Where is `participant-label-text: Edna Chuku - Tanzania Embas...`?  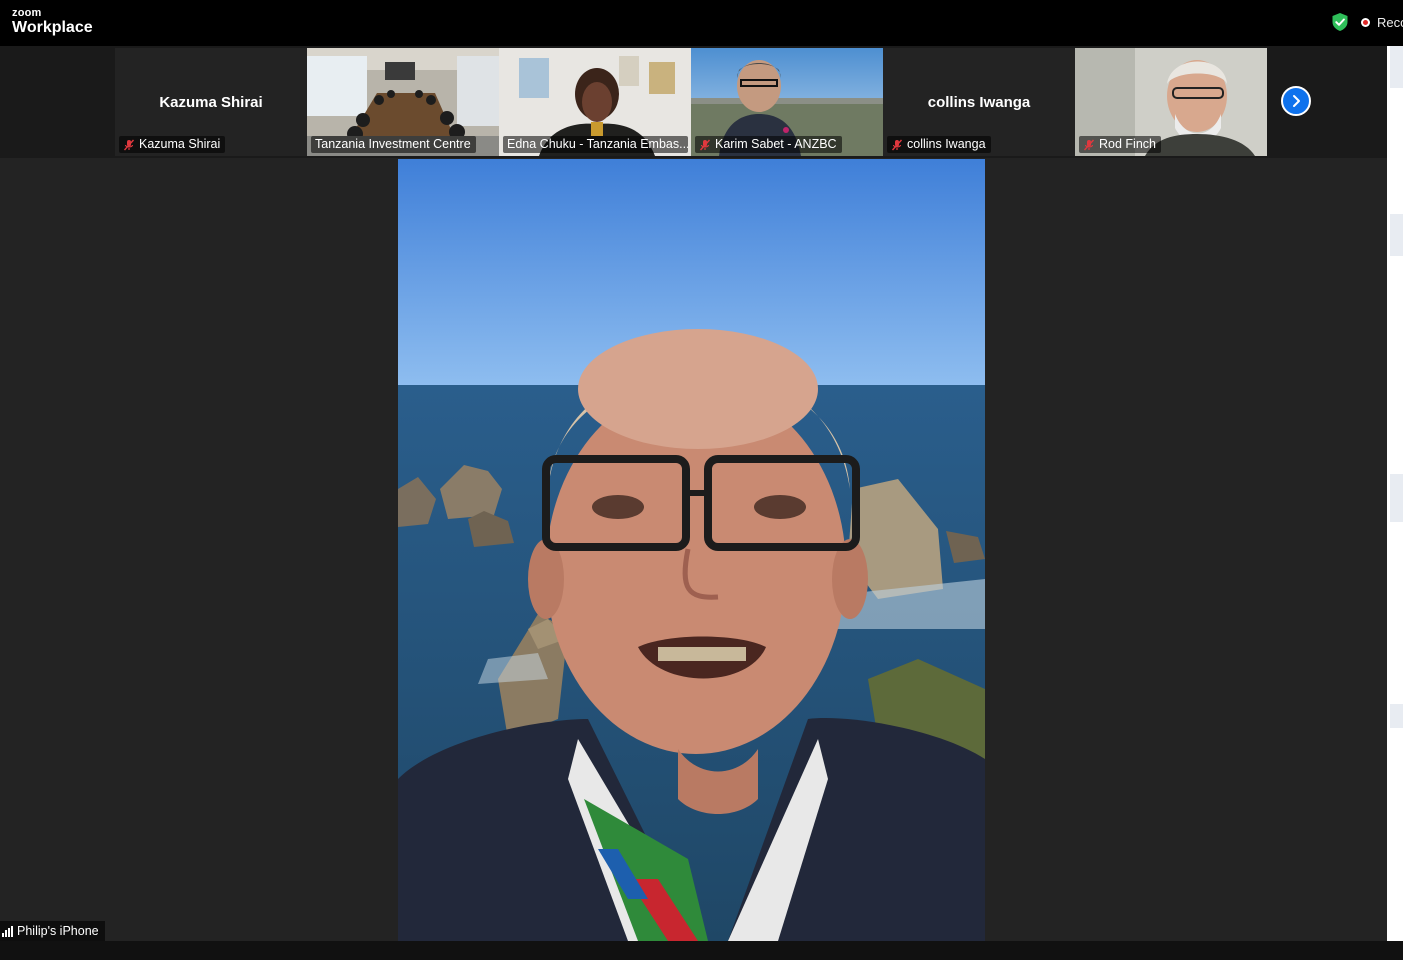 participant-label-text: Edna Chuku - Tanzania Embas... is located at coordinates (597, 144).